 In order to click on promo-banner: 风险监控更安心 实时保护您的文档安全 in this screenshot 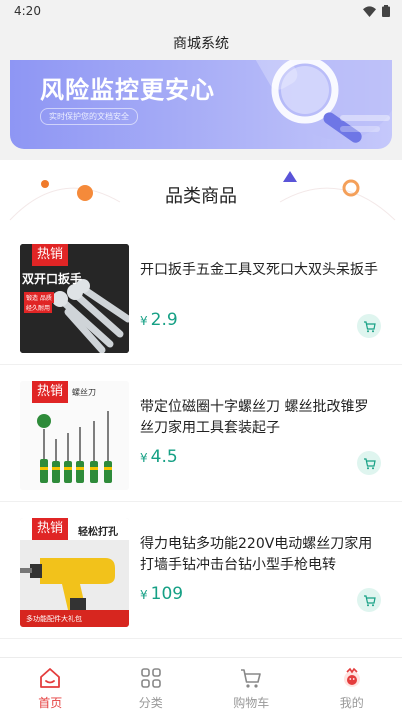, I will do `click(201, 104)`.